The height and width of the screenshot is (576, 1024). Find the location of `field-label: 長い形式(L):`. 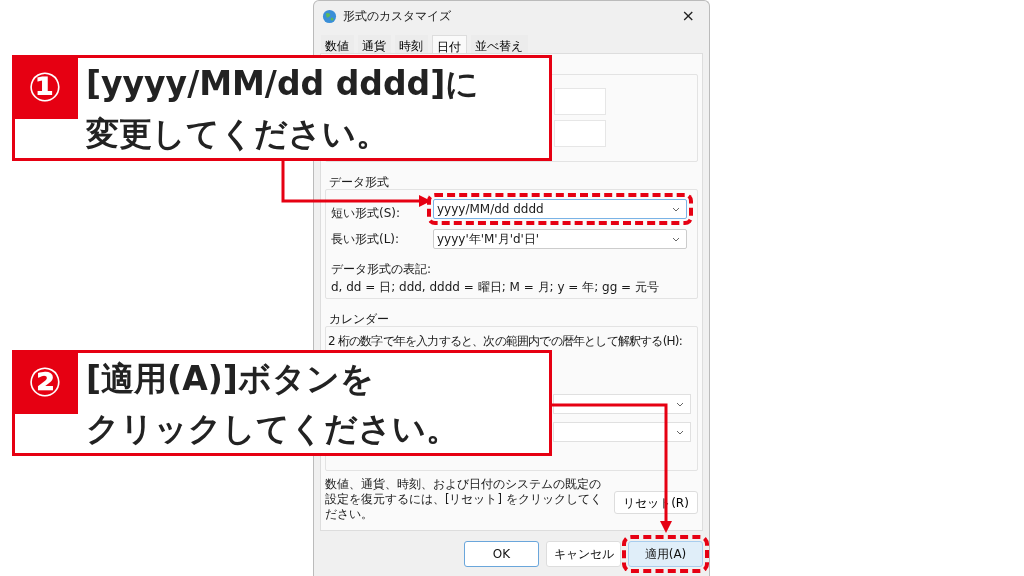

field-label: 長い形式(L): is located at coordinates (366, 239).